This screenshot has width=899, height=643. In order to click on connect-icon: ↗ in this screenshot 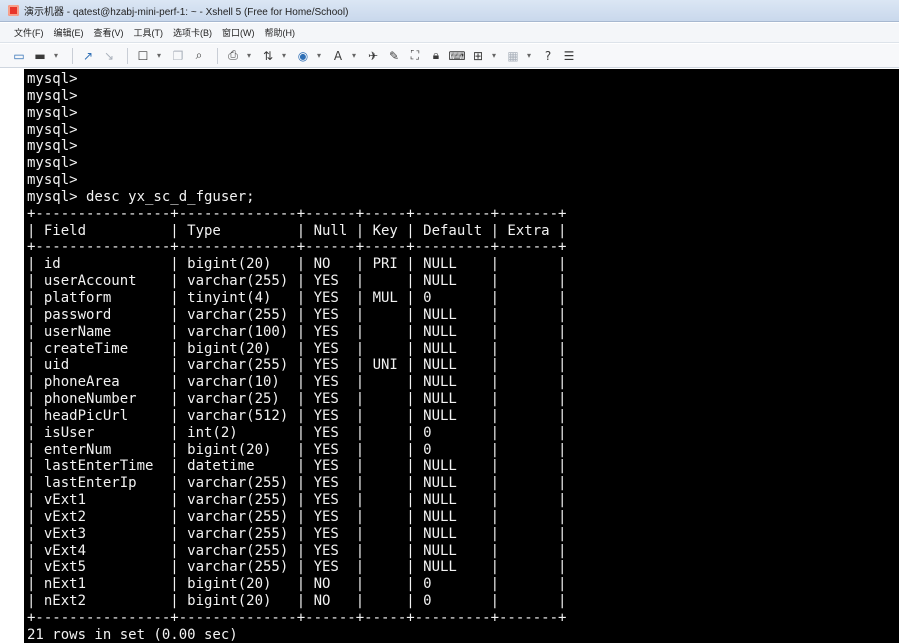, I will do `click(88, 56)`.